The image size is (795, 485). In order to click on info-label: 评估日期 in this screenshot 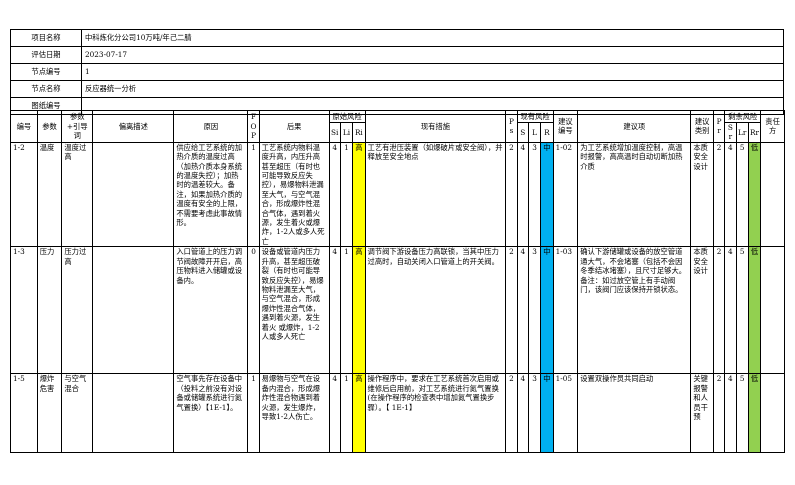, I will do `click(46, 55)`.